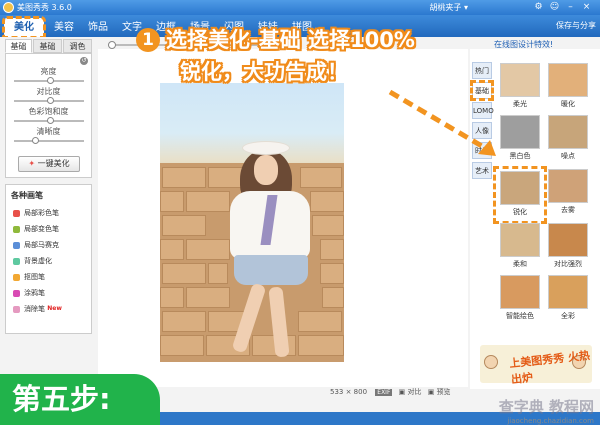  I want to click on promo-banner: 上美图秀秀 火热出炉, so click(536, 365).